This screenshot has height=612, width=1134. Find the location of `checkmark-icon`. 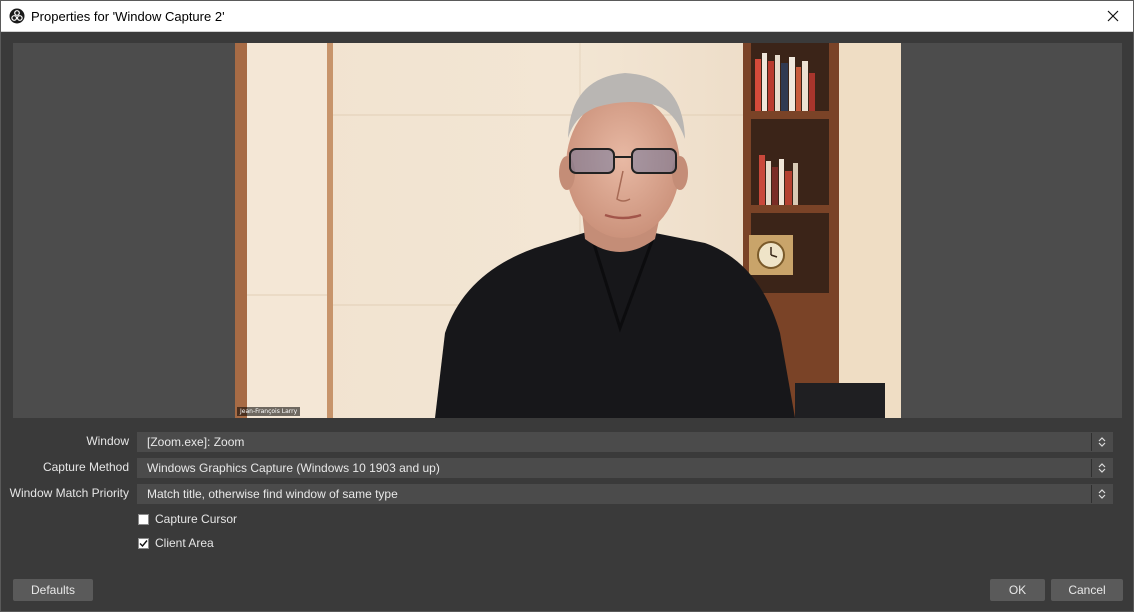

checkmark-icon is located at coordinates (143, 543).